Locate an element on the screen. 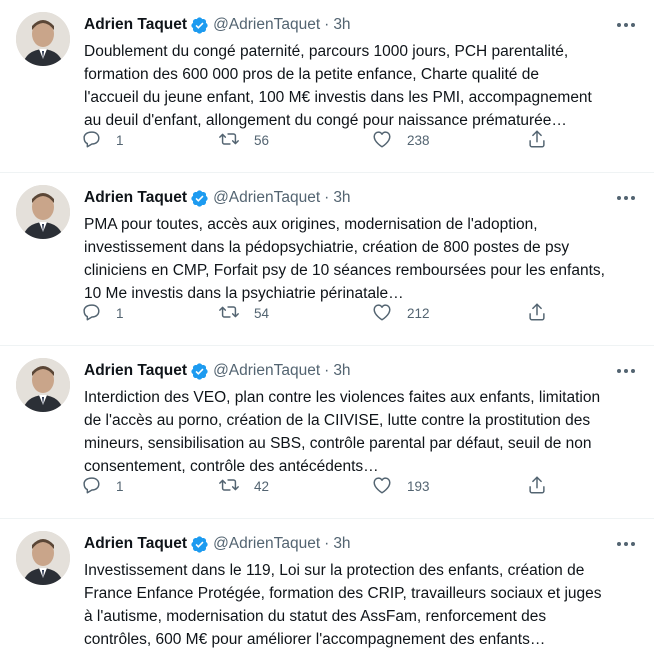  tweet-actions: 1 56 238 is located at coordinates (320, 140).